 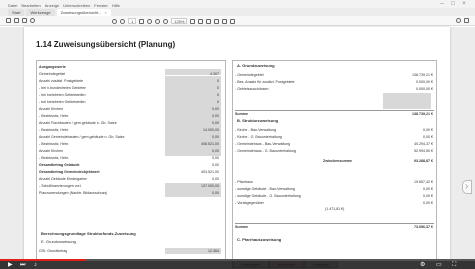 What do you see at coordinates (131, 129) in the screenshot?
I see `table-row: - Bezirkssitz, Hebr. 14.000,00` at bounding box center [131, 129].